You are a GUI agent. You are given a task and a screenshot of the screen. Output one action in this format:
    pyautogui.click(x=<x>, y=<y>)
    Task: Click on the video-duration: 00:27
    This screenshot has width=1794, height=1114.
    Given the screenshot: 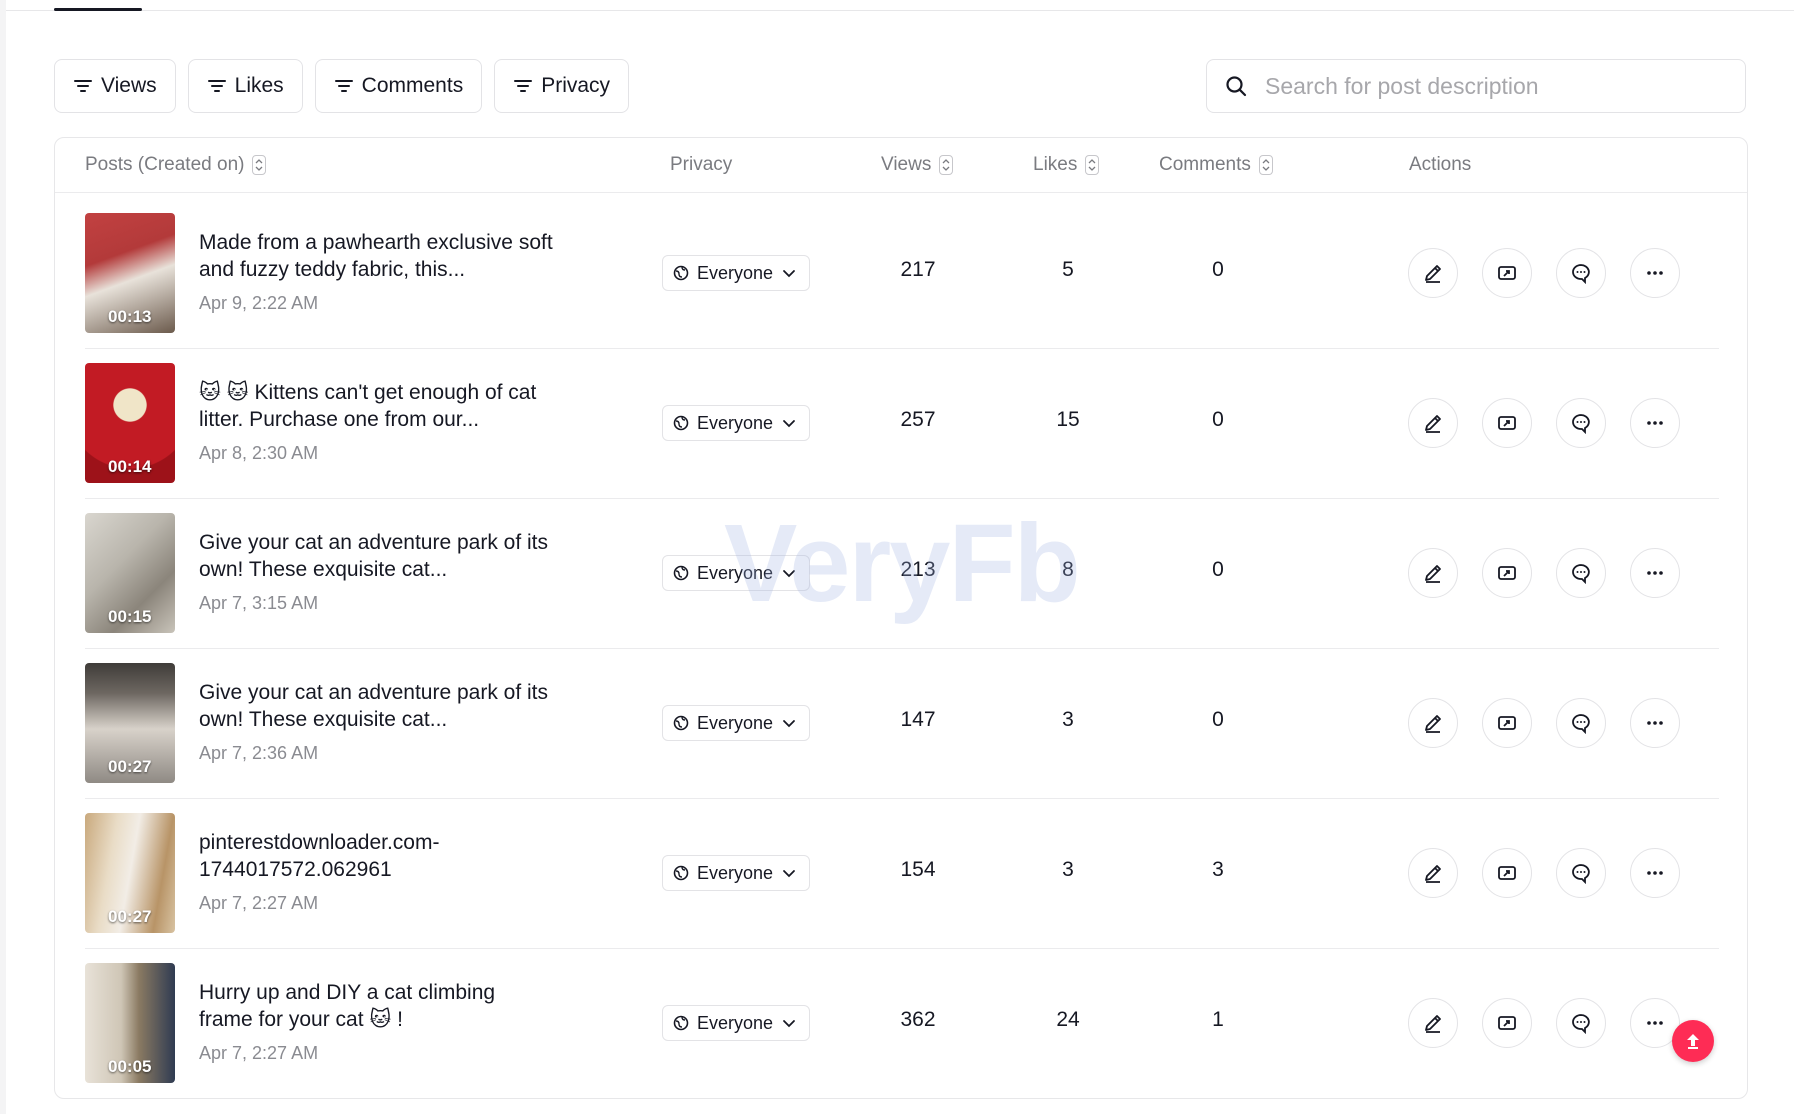 What is the action you would take?
    pyautogui.click(x=130, y=766)
    